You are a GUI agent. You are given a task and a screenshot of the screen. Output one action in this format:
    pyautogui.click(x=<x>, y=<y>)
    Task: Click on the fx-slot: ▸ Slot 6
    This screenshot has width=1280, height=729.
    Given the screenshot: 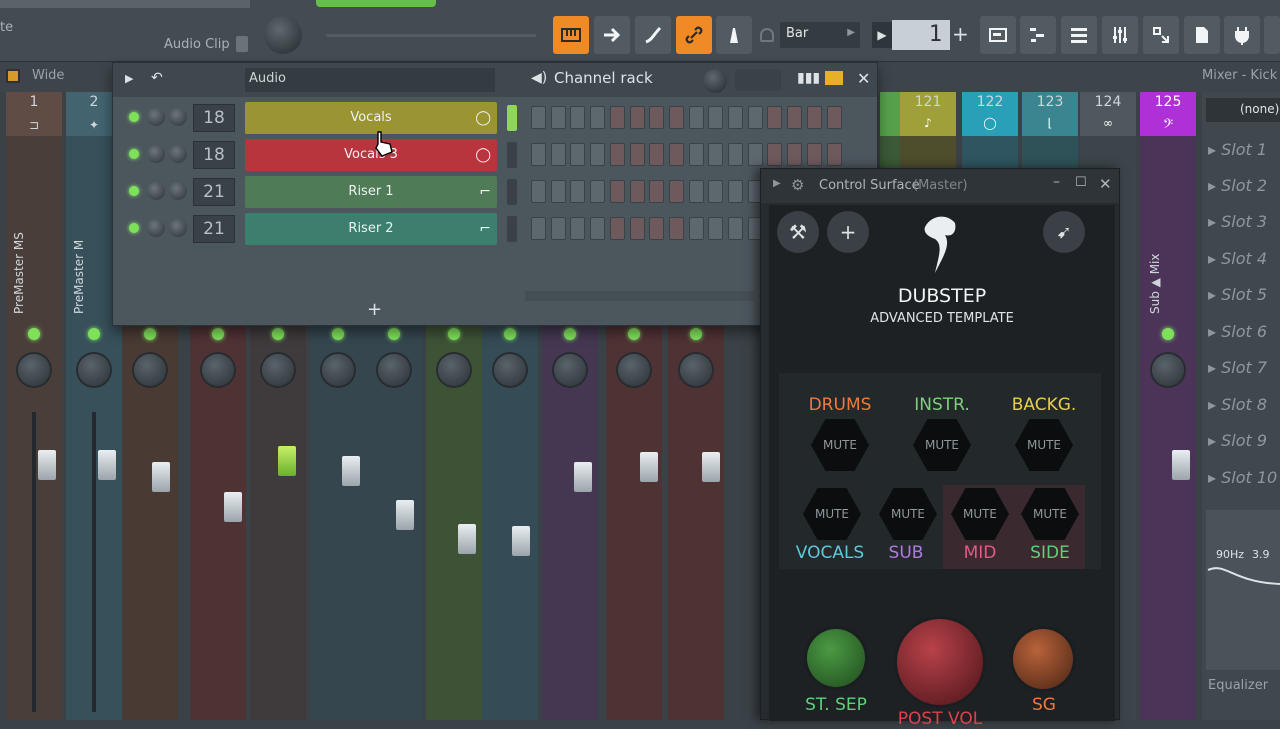 What is the action you would take?
    pyautogui.click(x=1244, y=331)
    